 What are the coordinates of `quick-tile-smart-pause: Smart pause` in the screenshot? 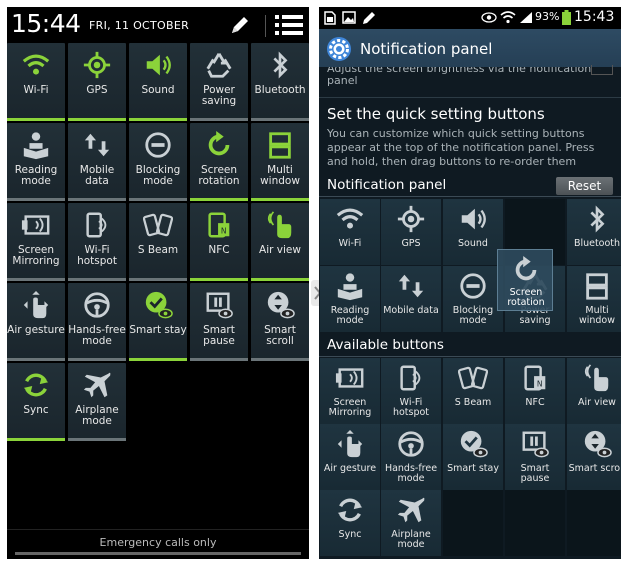 It's located at (219, 322).